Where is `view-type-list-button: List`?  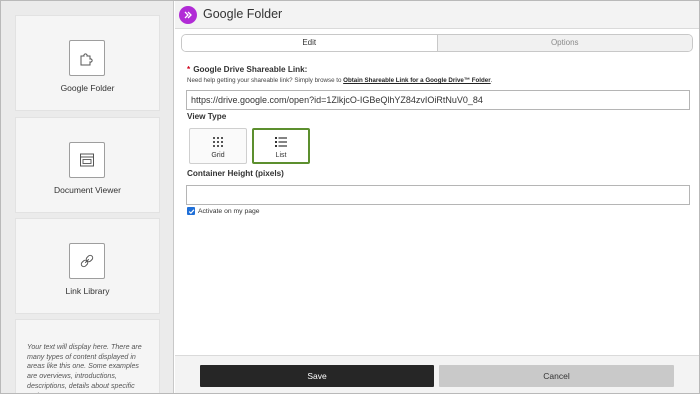
view-type-list-button: List is located at coordinates (281, 146).